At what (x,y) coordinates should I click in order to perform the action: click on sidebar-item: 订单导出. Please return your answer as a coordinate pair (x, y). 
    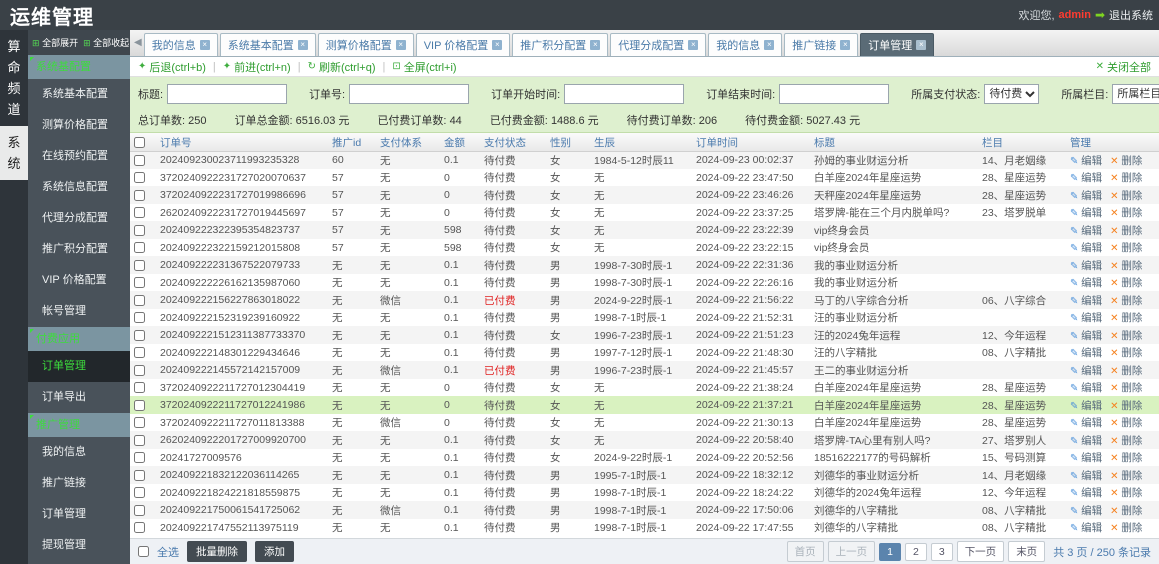
    Looking at the image, I should click on (79, 397).